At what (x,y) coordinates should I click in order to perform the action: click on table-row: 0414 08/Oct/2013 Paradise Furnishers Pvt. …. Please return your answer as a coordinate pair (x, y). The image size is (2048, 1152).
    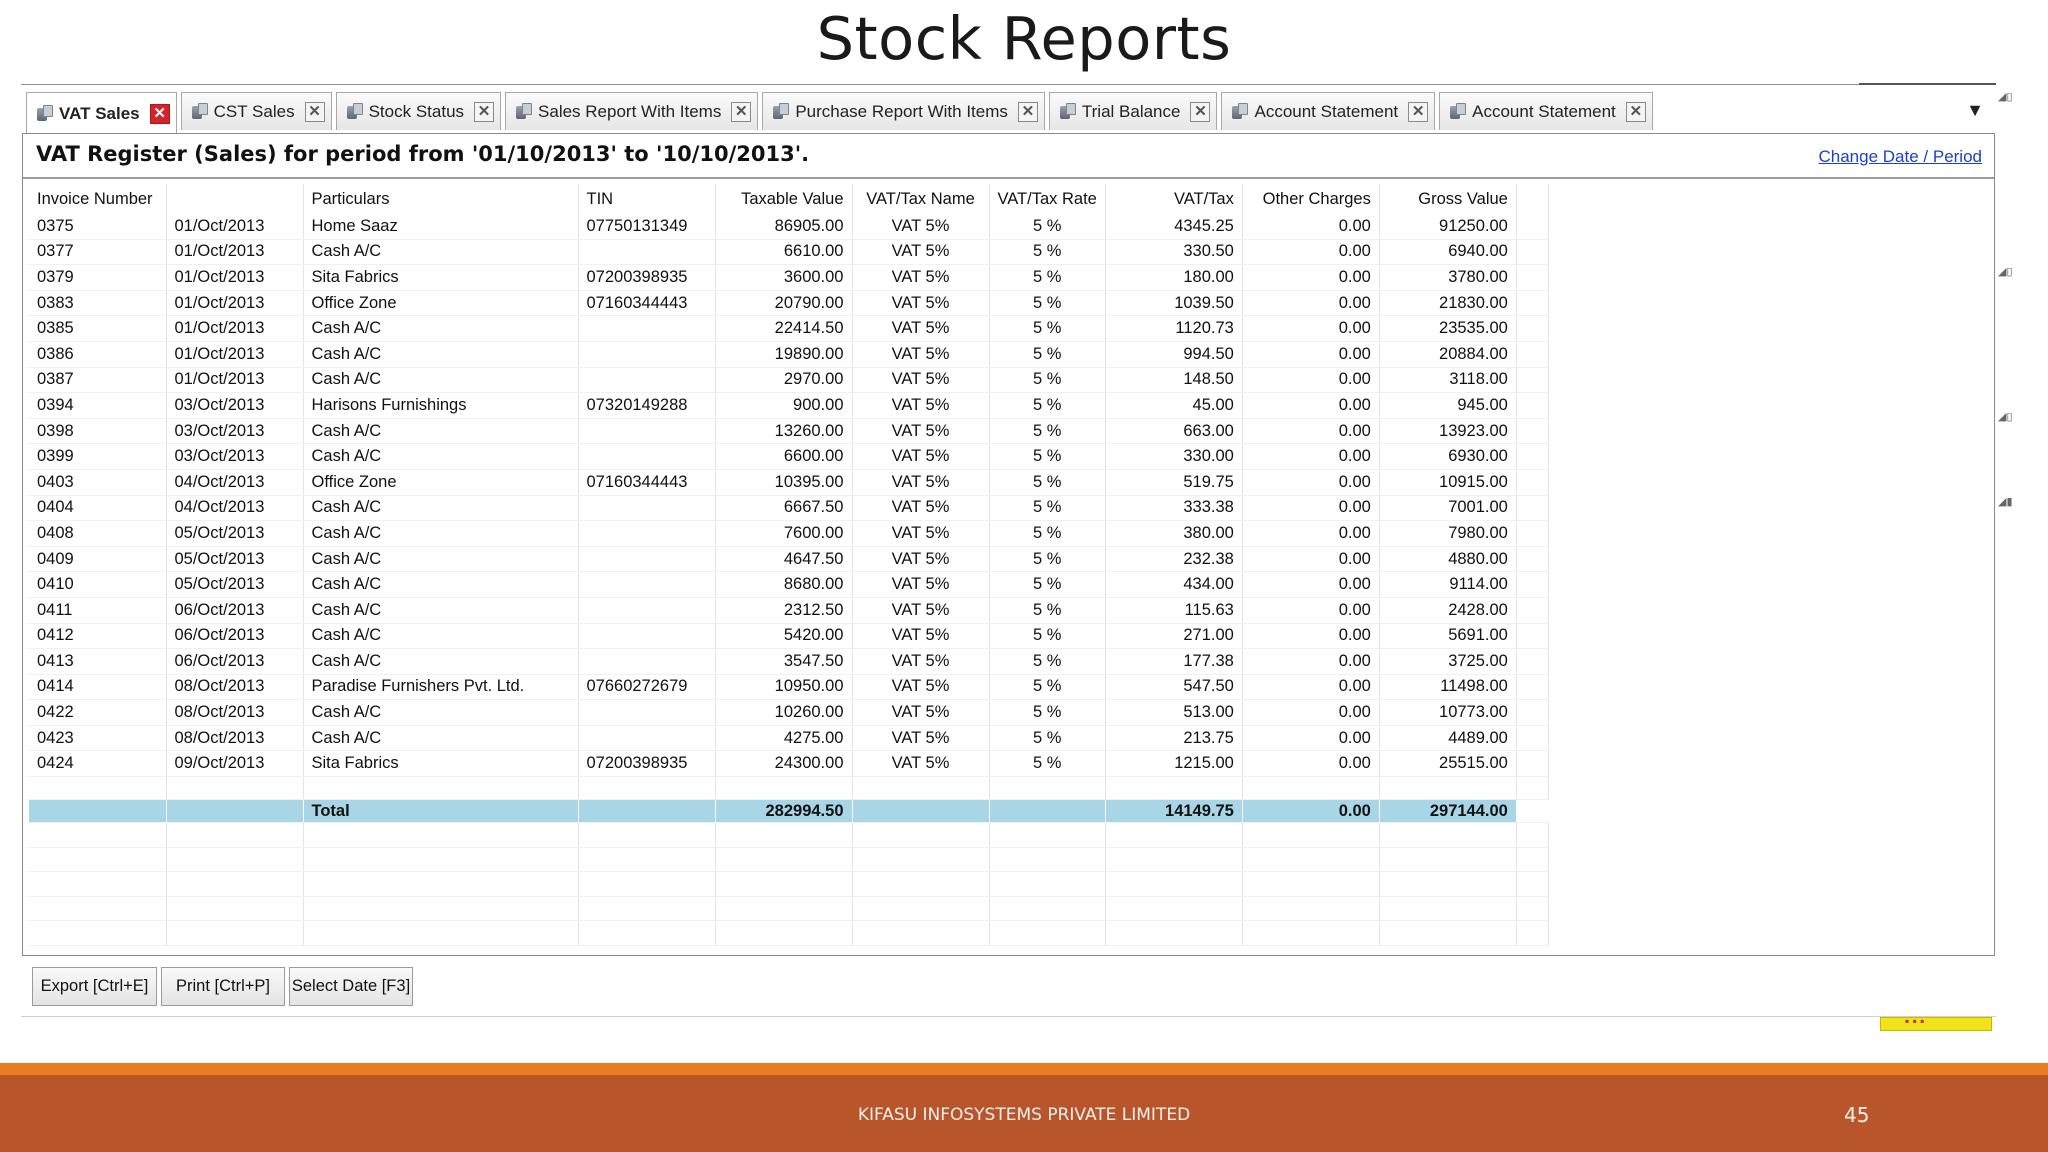
    Looking at the image, I should click on (789, 687).